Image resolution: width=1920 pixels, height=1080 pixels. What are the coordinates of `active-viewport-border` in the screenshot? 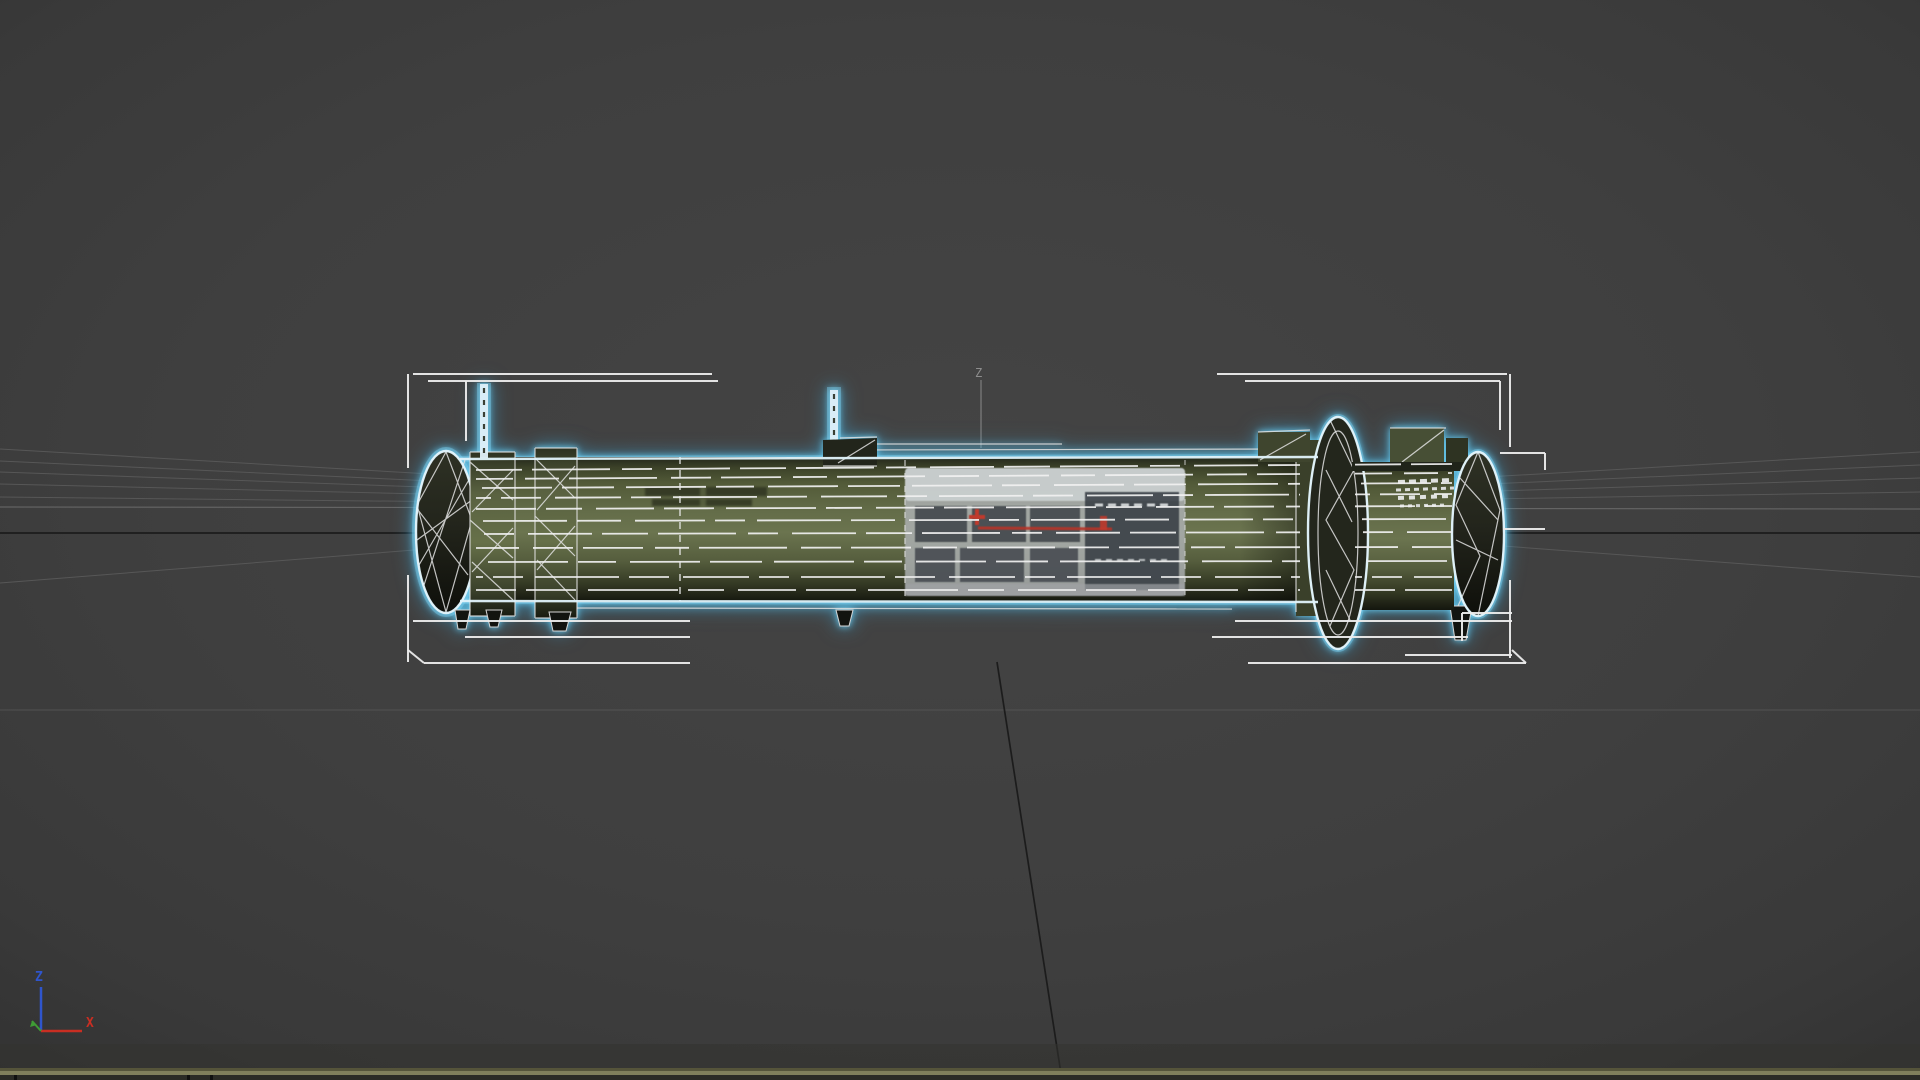 It's located at (960, 1073).